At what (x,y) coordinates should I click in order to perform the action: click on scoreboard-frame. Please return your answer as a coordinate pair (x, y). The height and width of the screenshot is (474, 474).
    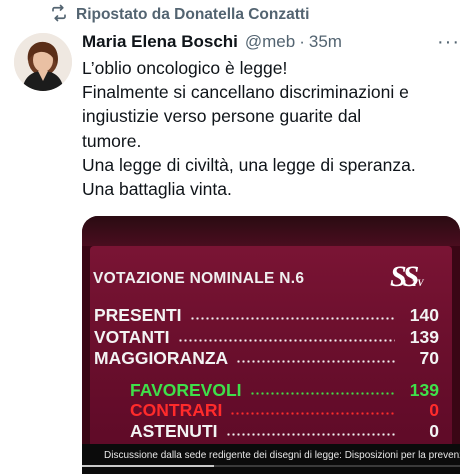
    Looking at the image, I should click on (271, 231).